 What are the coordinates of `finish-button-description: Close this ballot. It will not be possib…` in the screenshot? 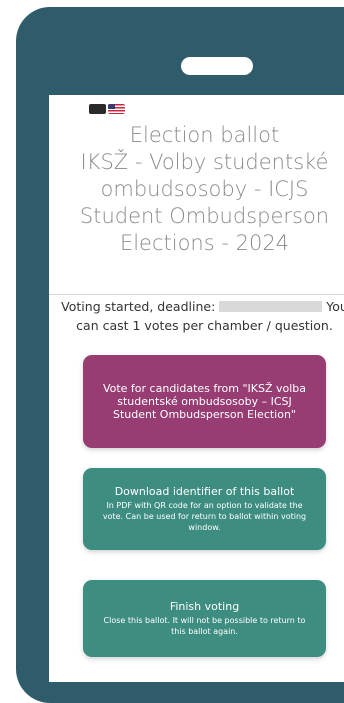 It's located at (204, 626).